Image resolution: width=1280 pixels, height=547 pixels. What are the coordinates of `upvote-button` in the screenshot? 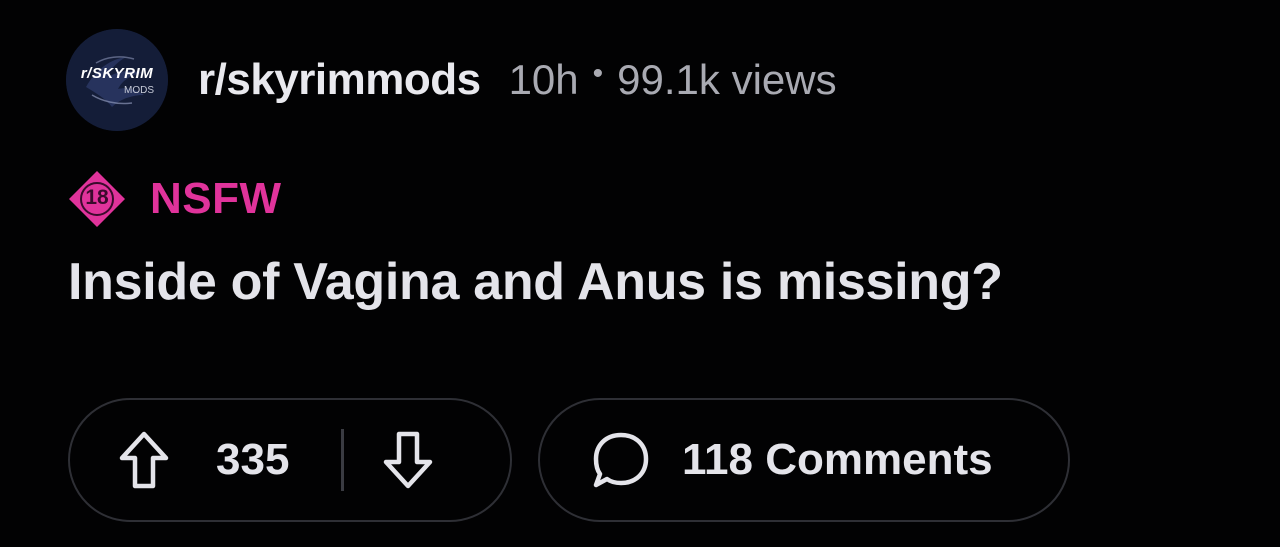 It's located at (144, 460).